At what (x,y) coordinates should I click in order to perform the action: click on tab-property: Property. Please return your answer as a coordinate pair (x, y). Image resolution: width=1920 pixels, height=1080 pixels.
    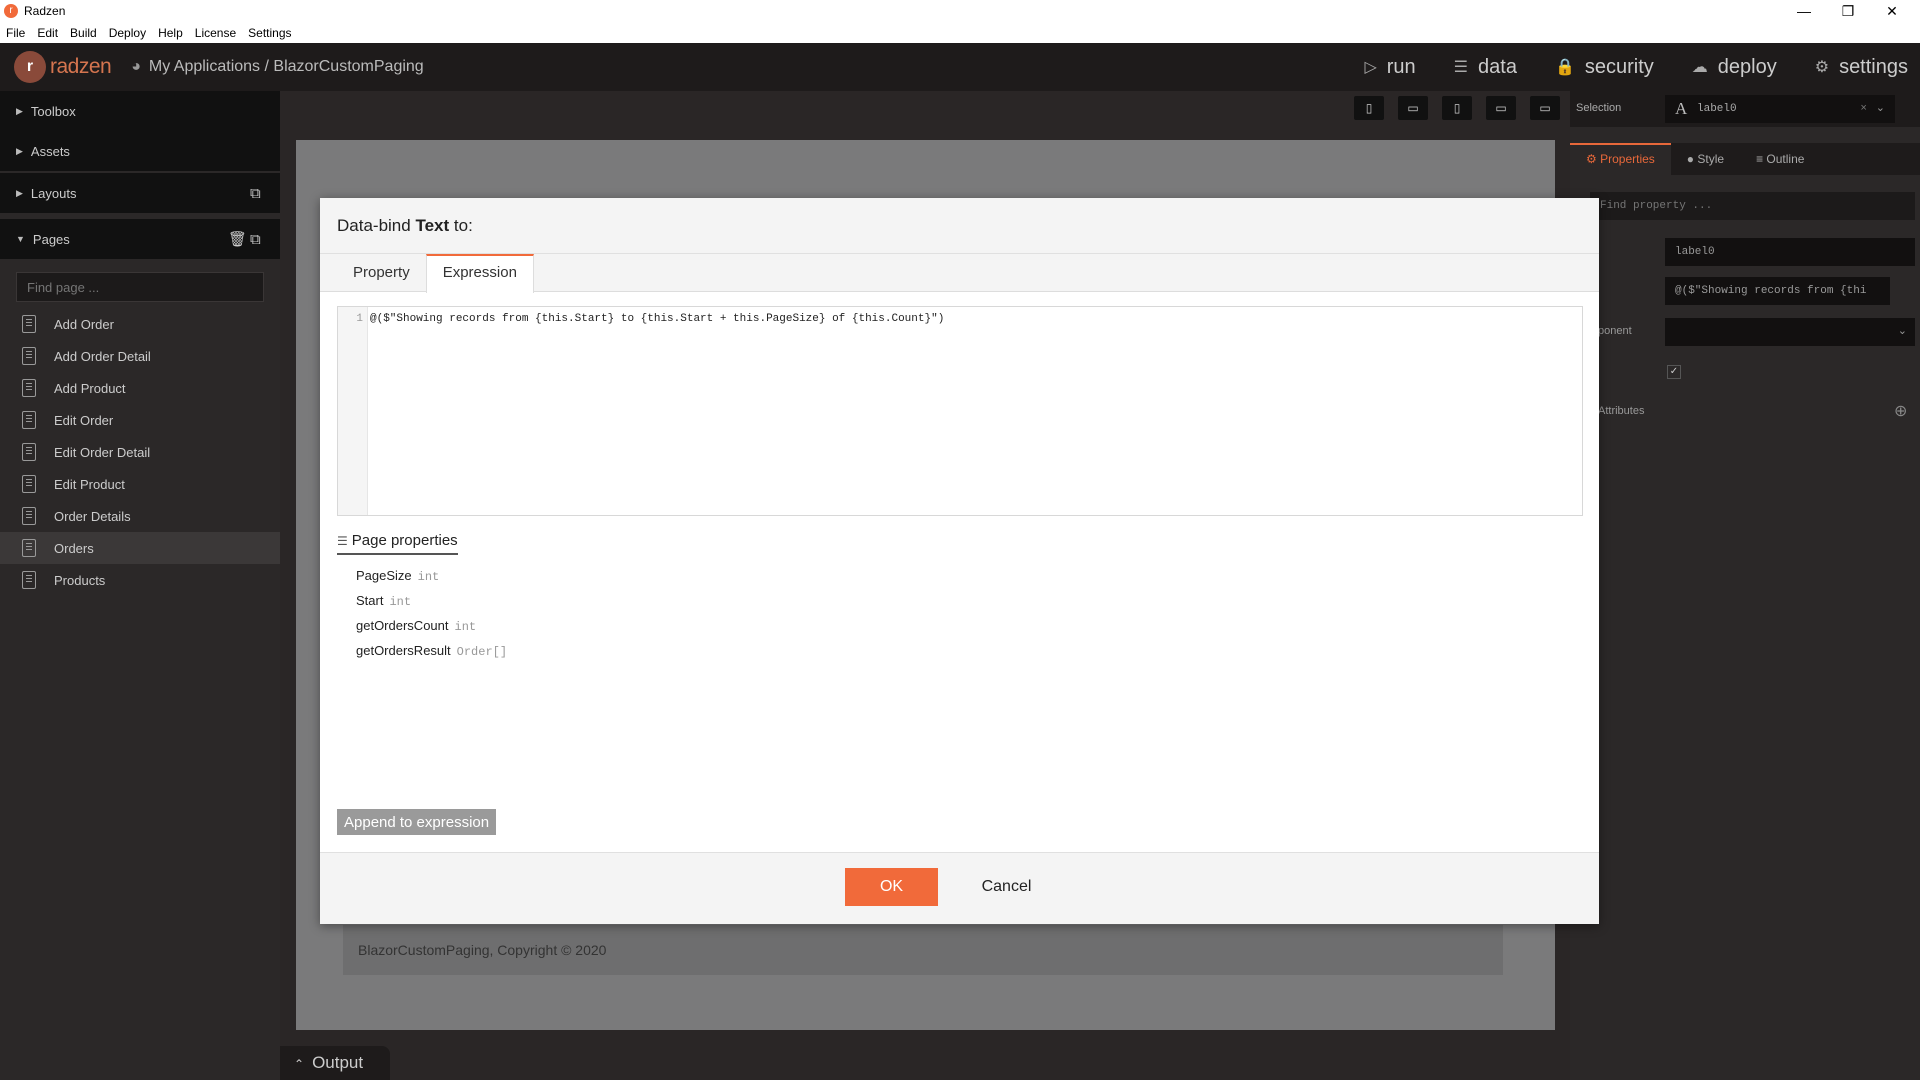
    Looking at the image, I should click on (381, 272).